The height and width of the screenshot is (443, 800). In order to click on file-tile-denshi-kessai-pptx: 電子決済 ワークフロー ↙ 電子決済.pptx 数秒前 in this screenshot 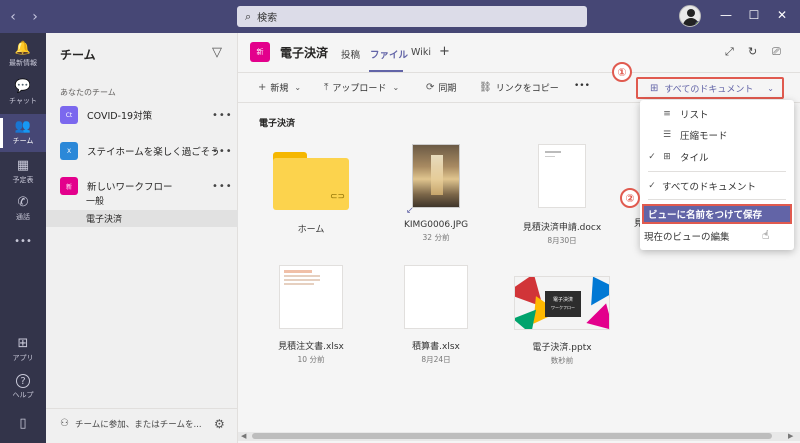, I will do `click(562, 321)`.